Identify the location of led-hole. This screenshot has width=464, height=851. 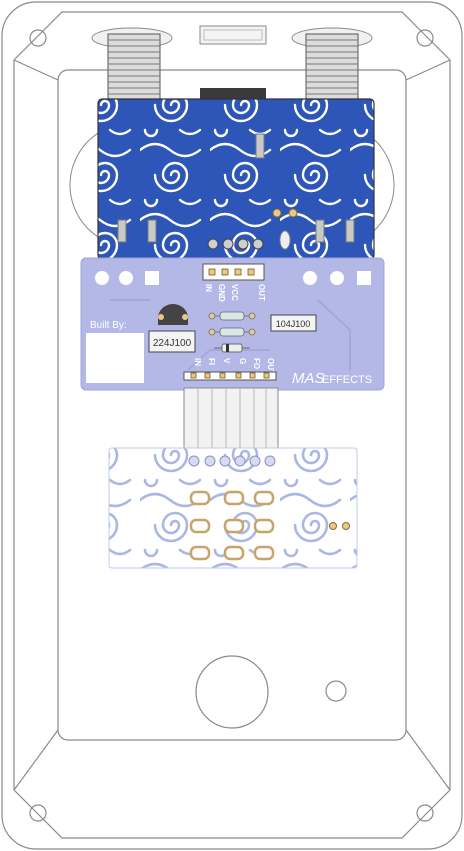
(336, 691).